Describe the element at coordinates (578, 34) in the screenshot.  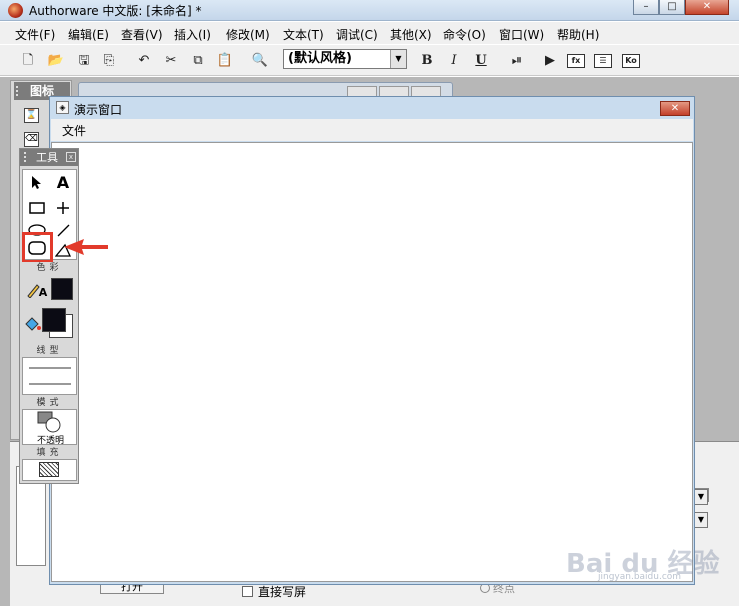
I see `menu-help: 帮助(H)` at that location.